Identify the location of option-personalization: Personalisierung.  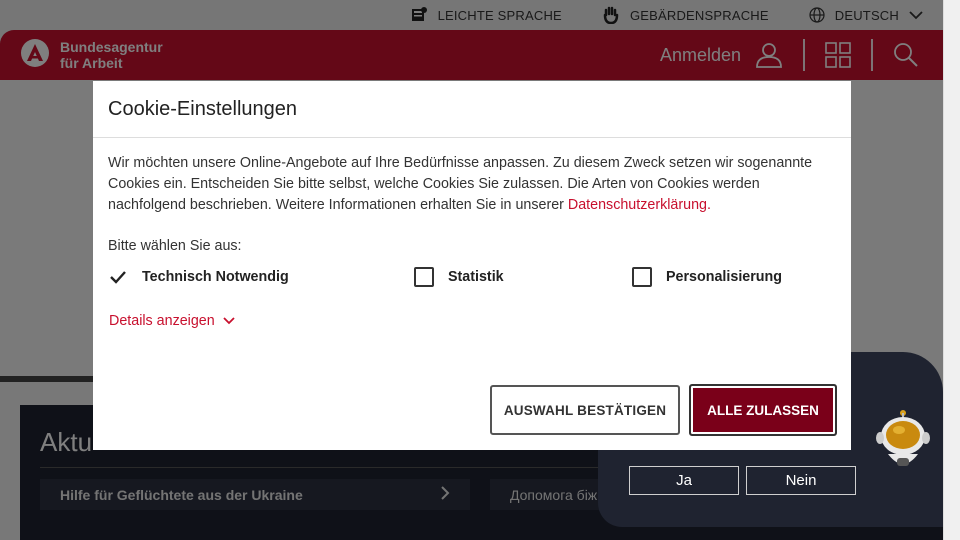
(707, 277).